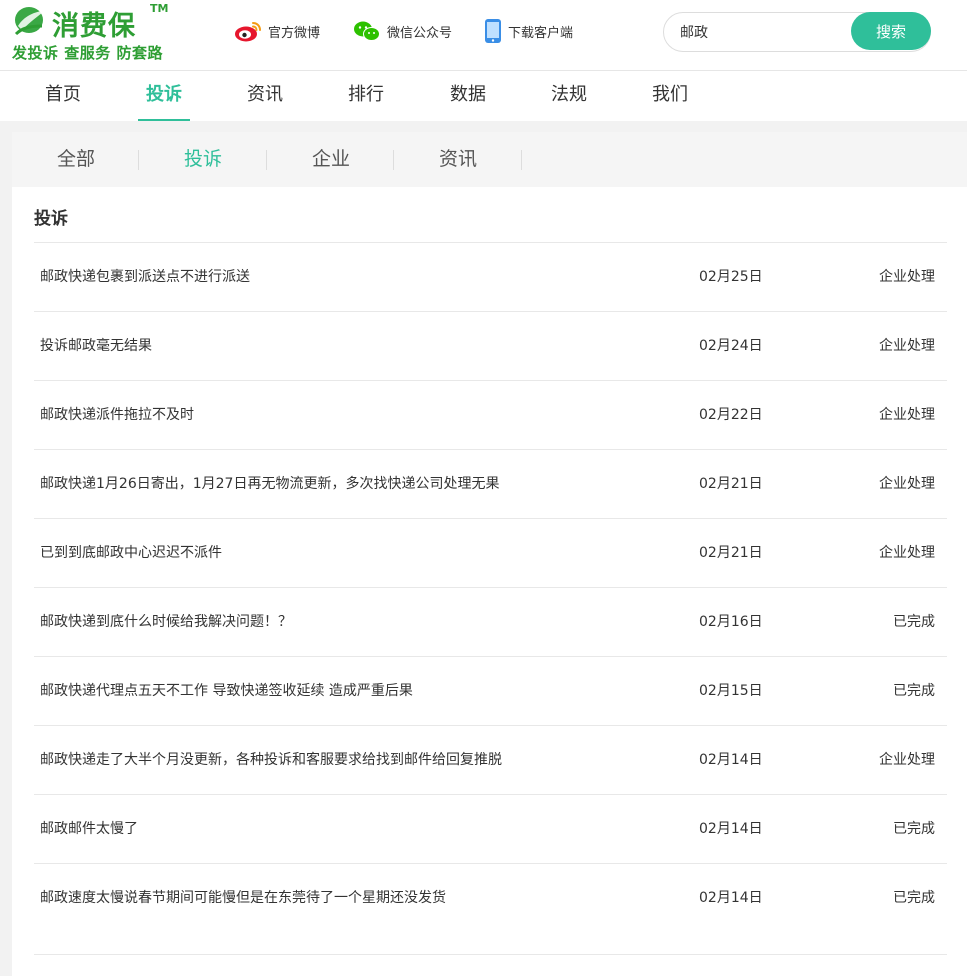 The image size is (967, 976). Describe the element at coordinates (248, 32) in the screenshot. I see `weibo-icon` at that location.